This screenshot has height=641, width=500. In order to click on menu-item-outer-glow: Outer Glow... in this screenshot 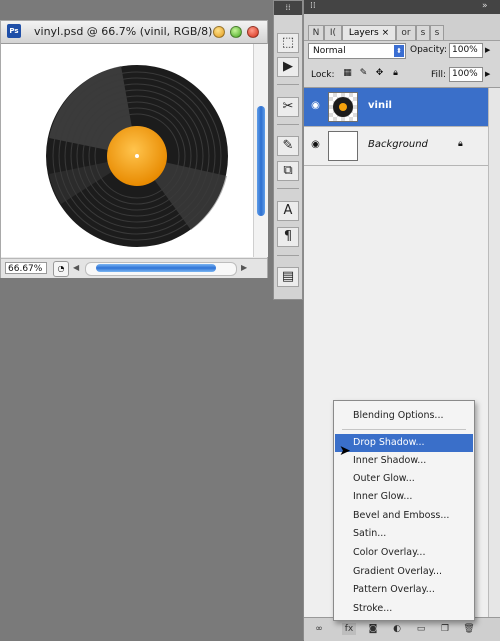, I will do `click(404, 479)`.